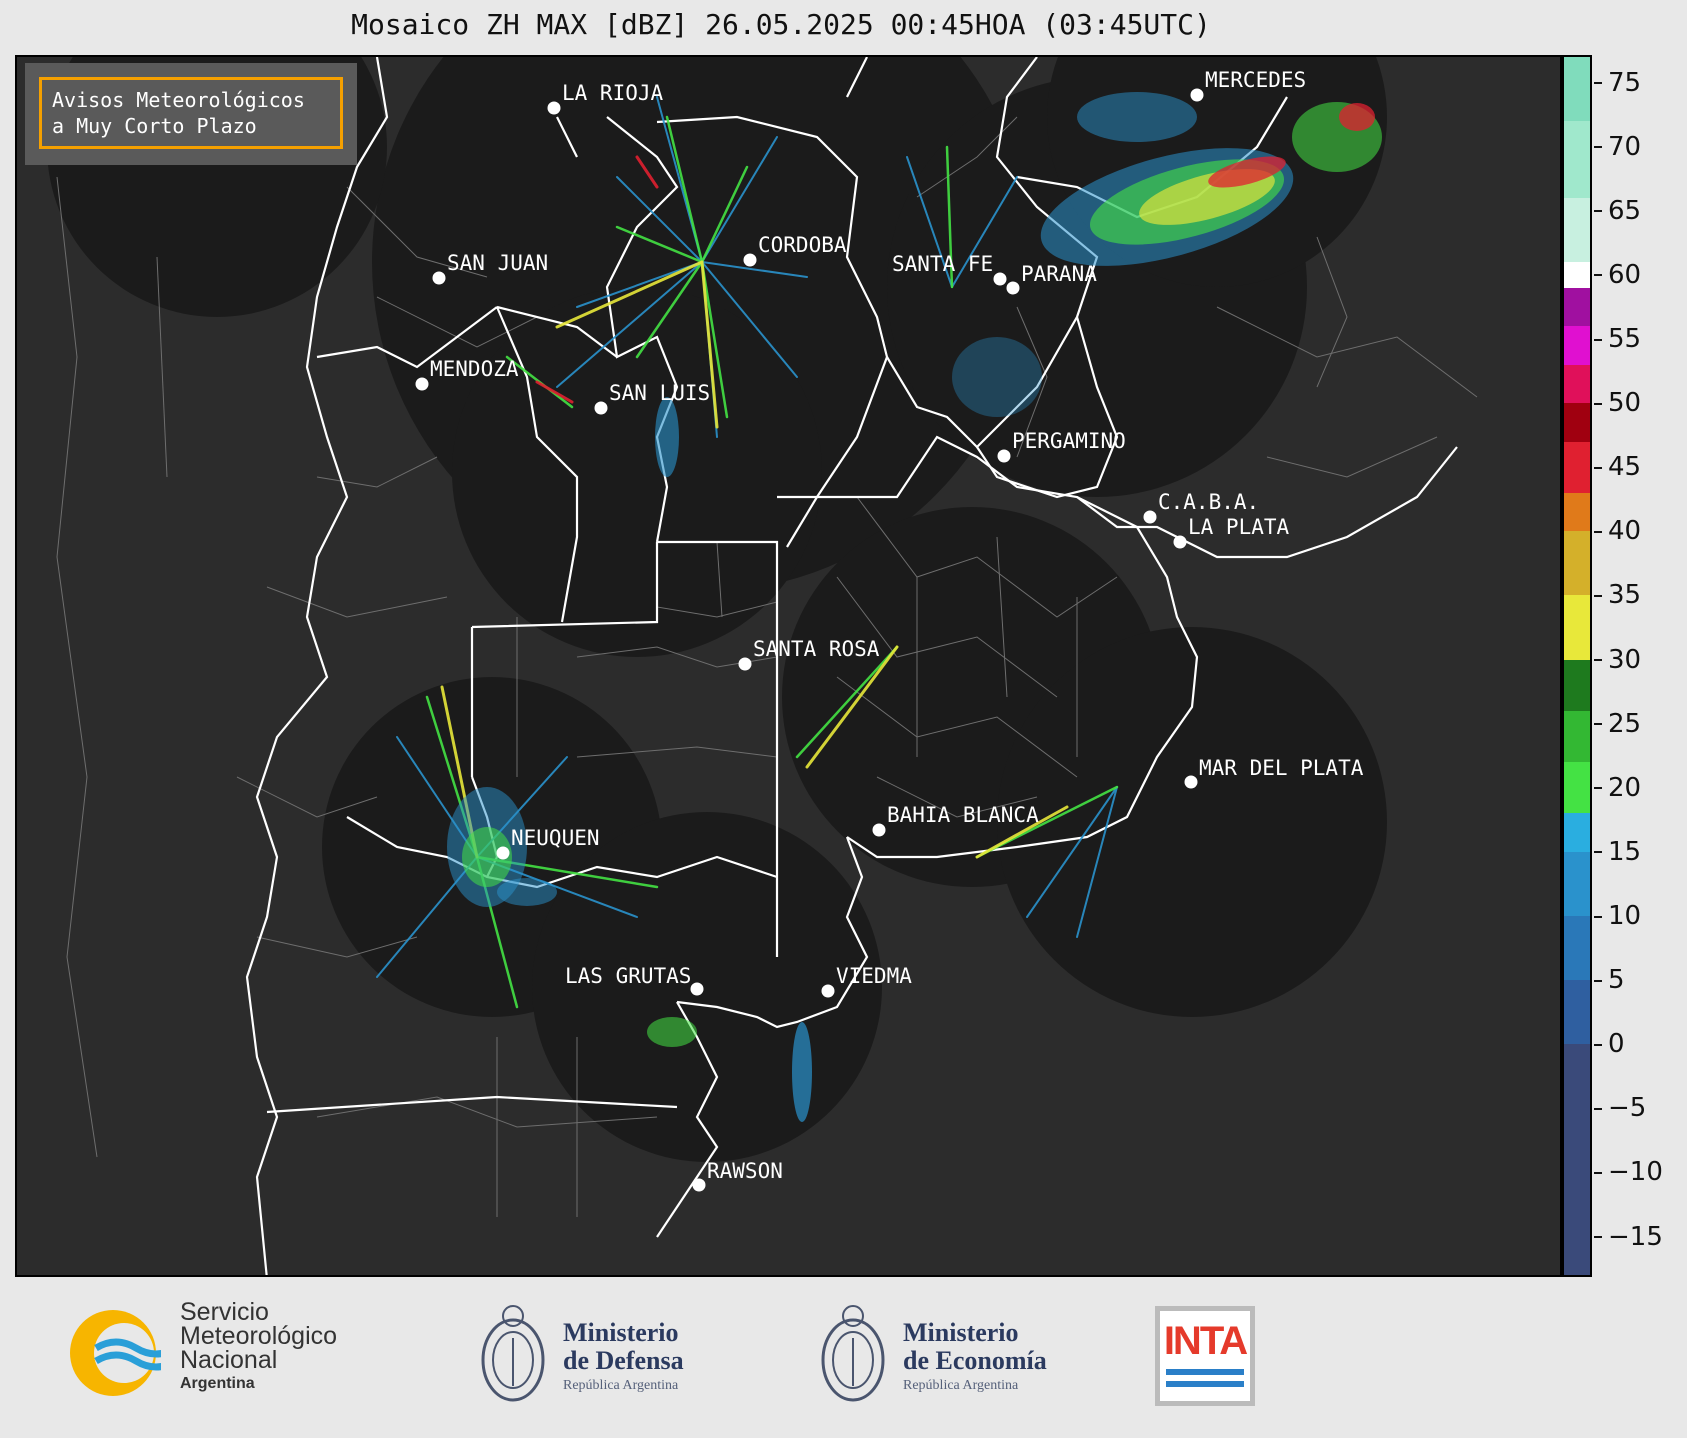 This screenshot has height=1438, width=1687. I want to click on city-label-parana: PARANA, so click(1059, 274).